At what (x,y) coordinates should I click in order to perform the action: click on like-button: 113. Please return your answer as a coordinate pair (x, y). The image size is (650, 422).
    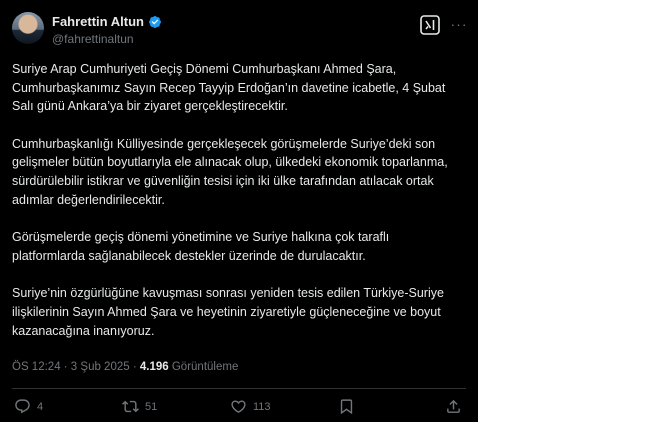
    Looking at the image, I should click on (250, 406).